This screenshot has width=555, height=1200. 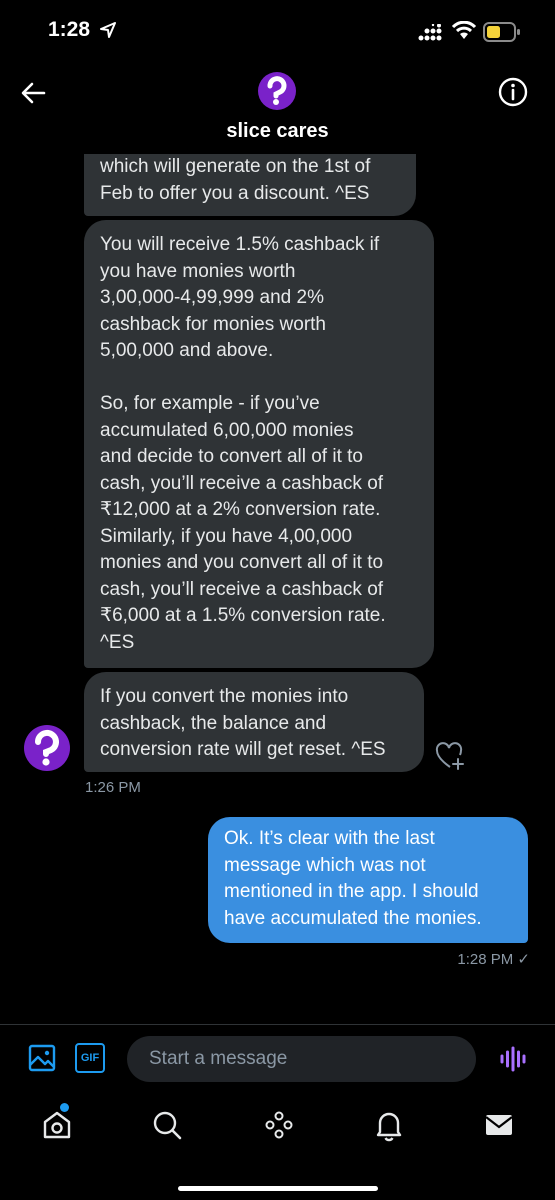 I want to click on voice-wave-icon, so click(x=513, y=1059).